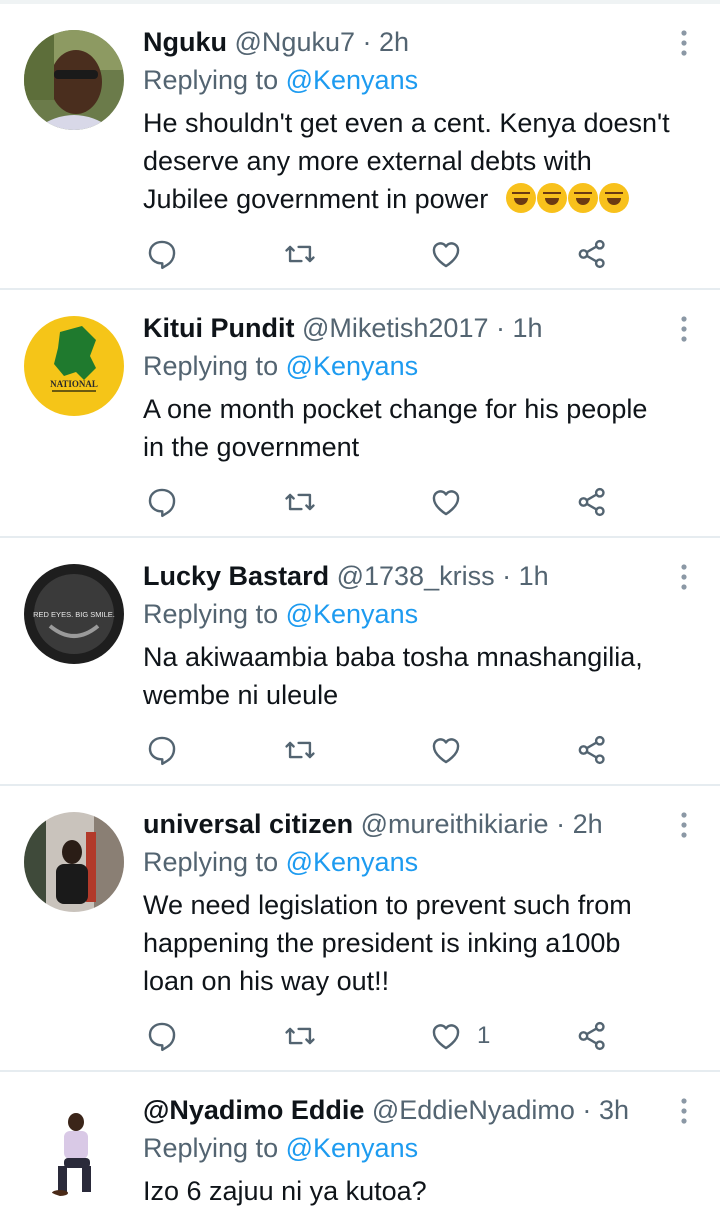 The width and height of the screenshot is (720, 1227). Describe the element at coordinates (455, 824) in the screenshot. I see `user-handle: @mureithikiarie` at that location.